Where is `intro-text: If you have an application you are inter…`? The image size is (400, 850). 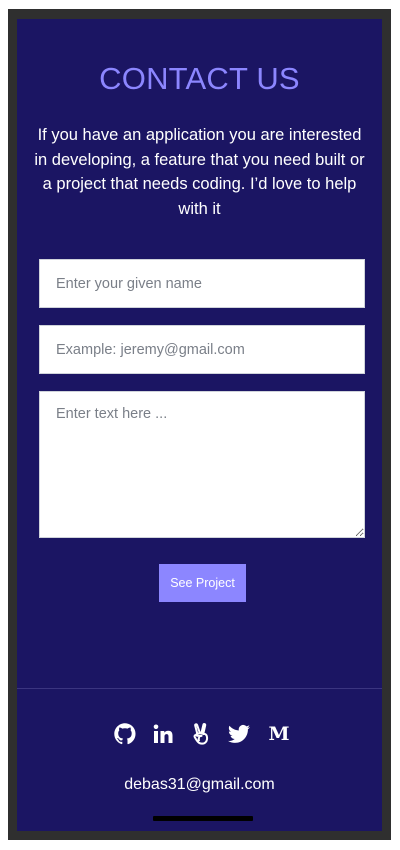
intro-text: If you have an application you are inter… is located at coordinates (199, 172).